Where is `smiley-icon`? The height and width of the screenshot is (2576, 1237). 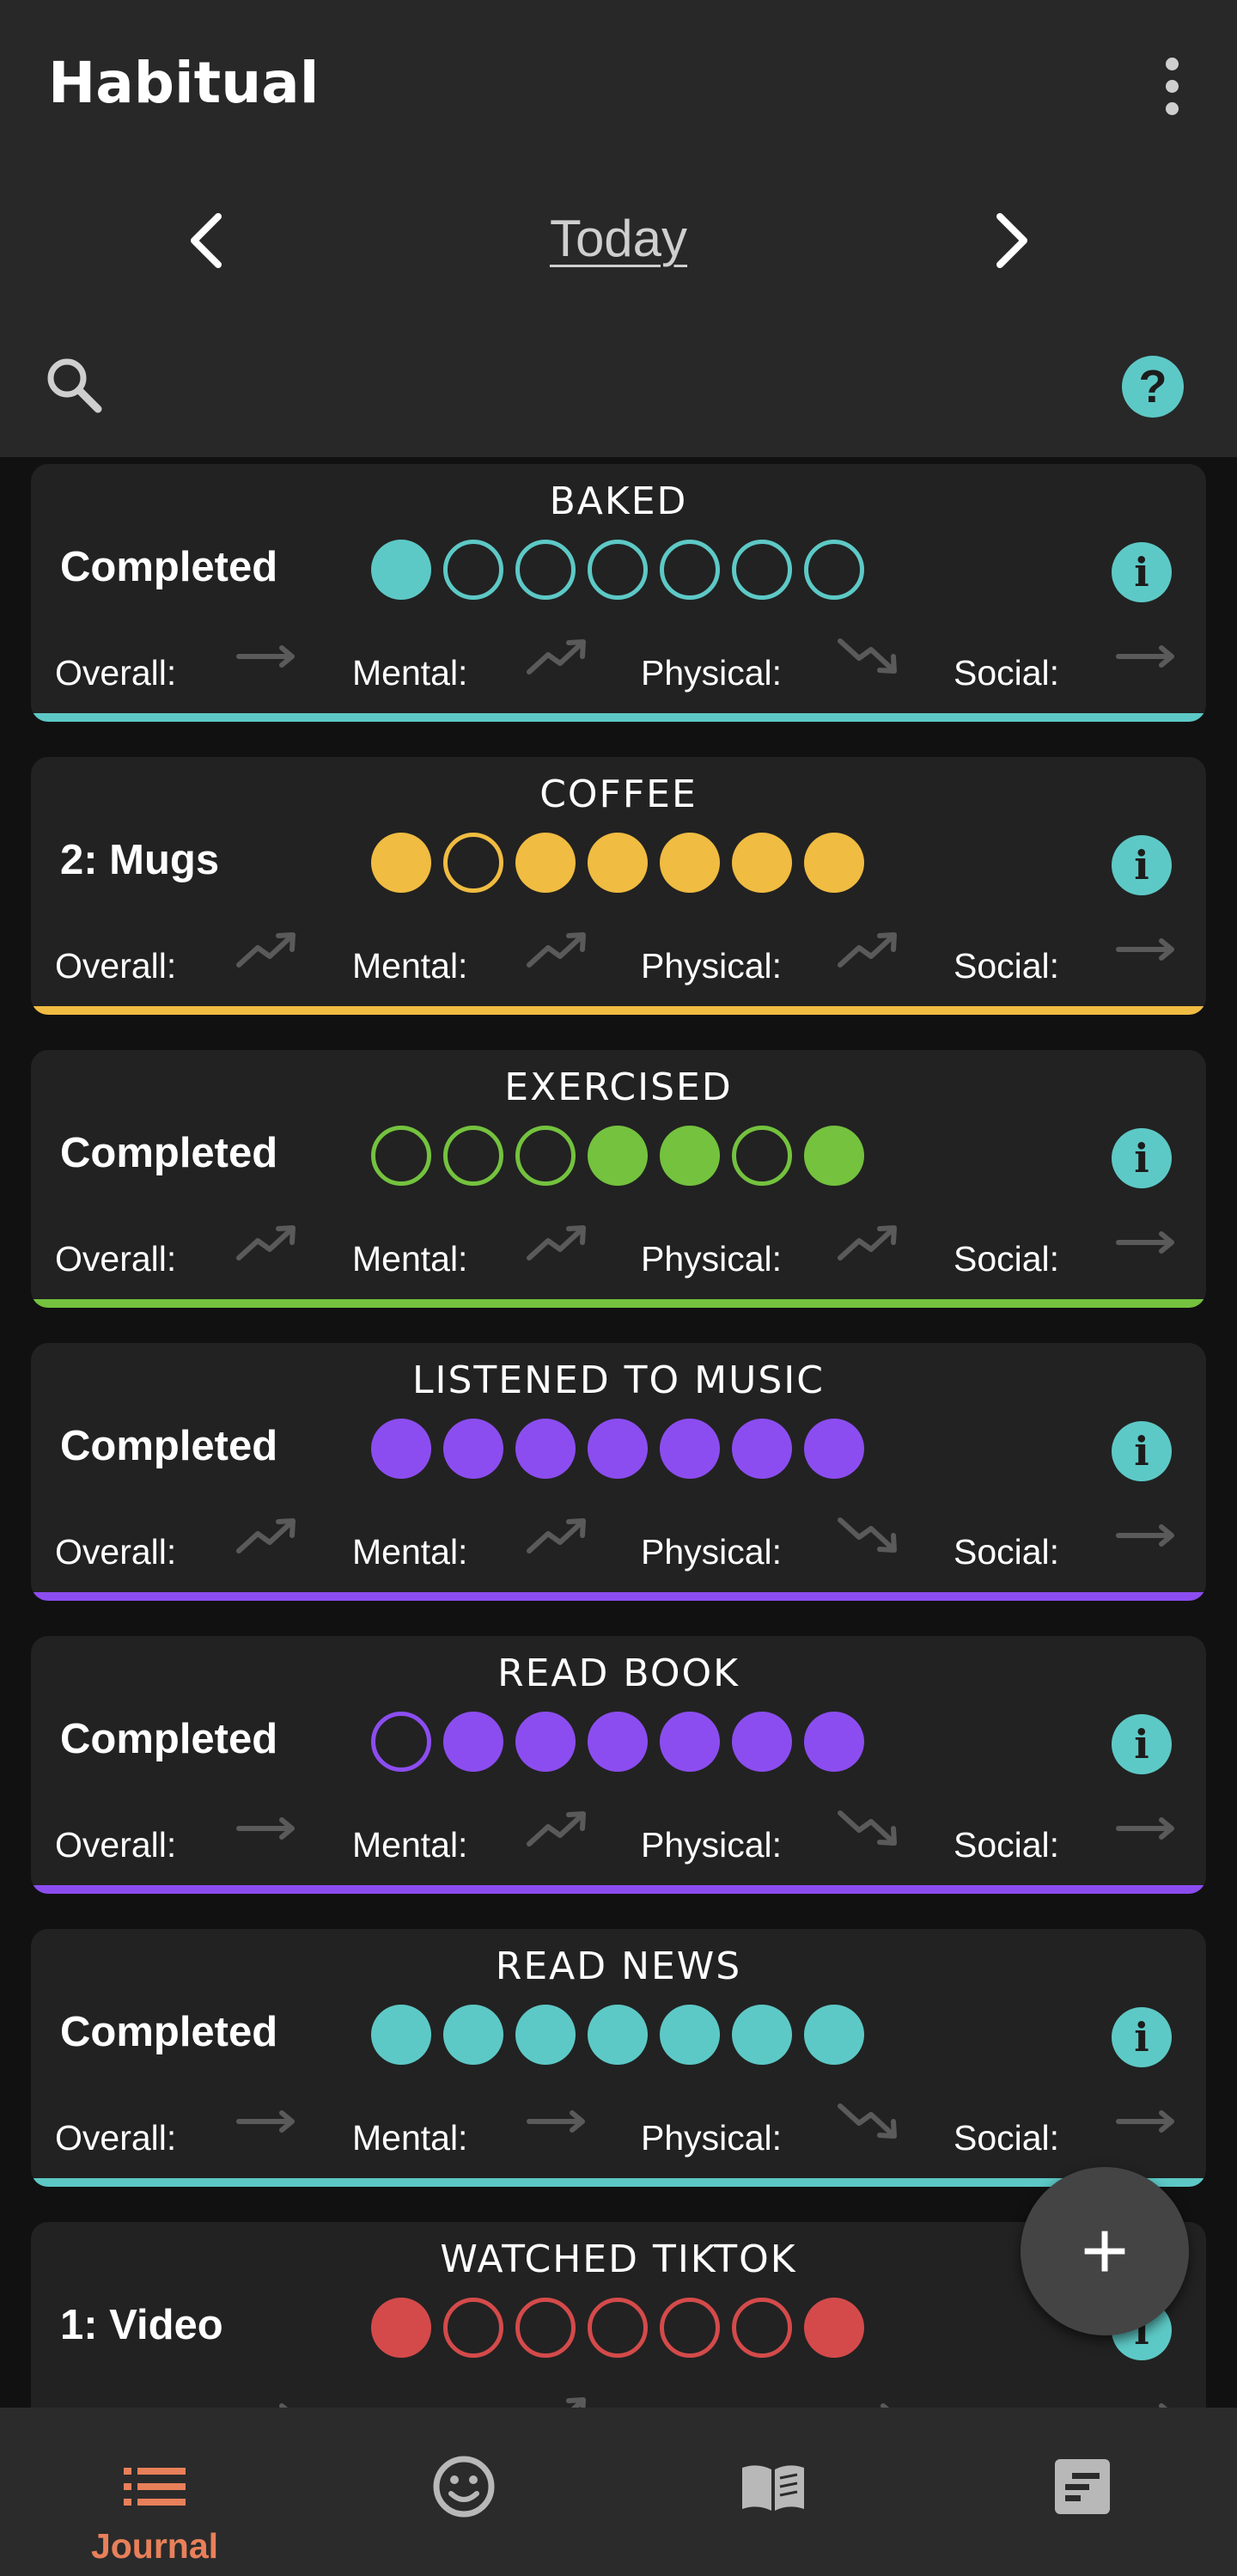
smiley-icon is located at coordinates (464, 2487).